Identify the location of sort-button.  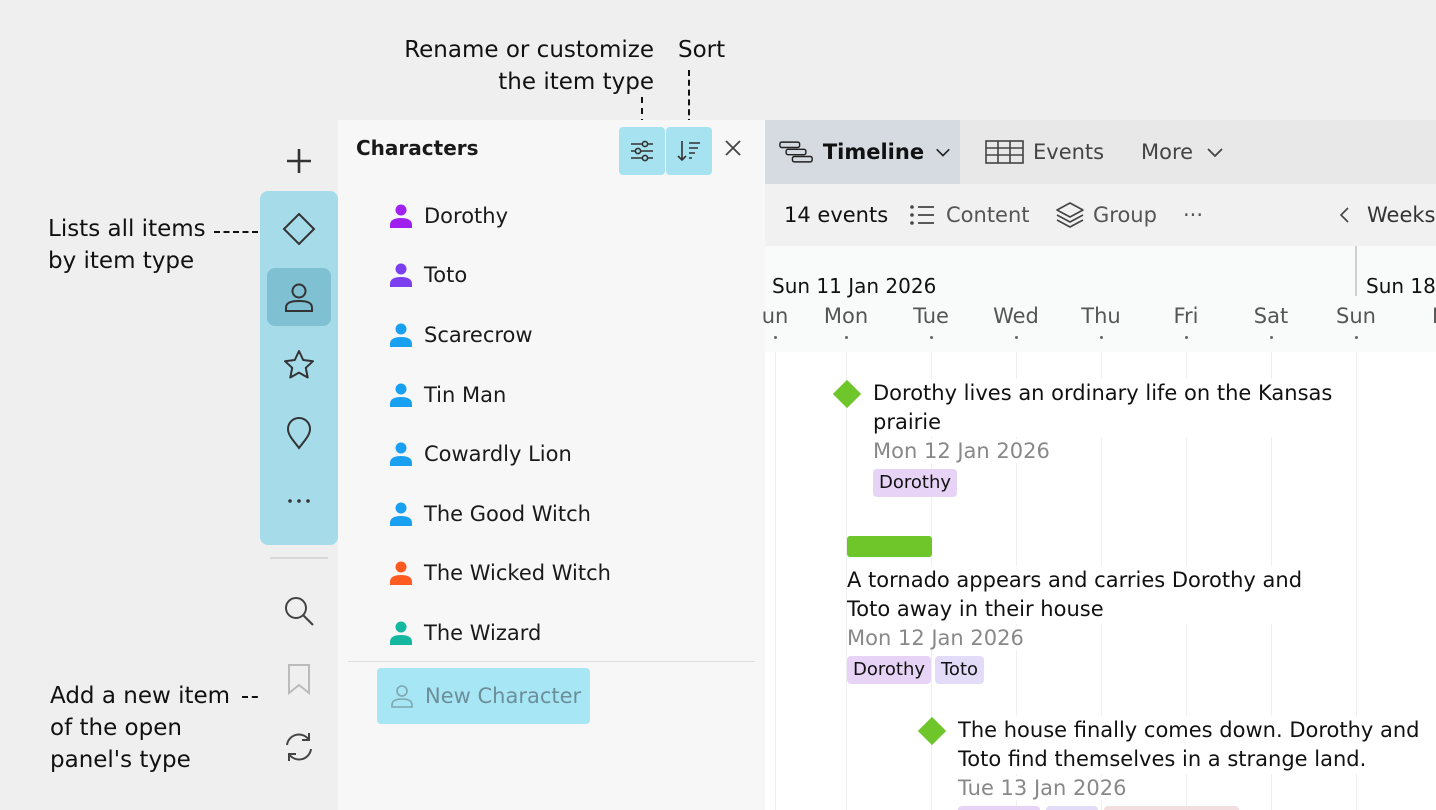
(689, 151).